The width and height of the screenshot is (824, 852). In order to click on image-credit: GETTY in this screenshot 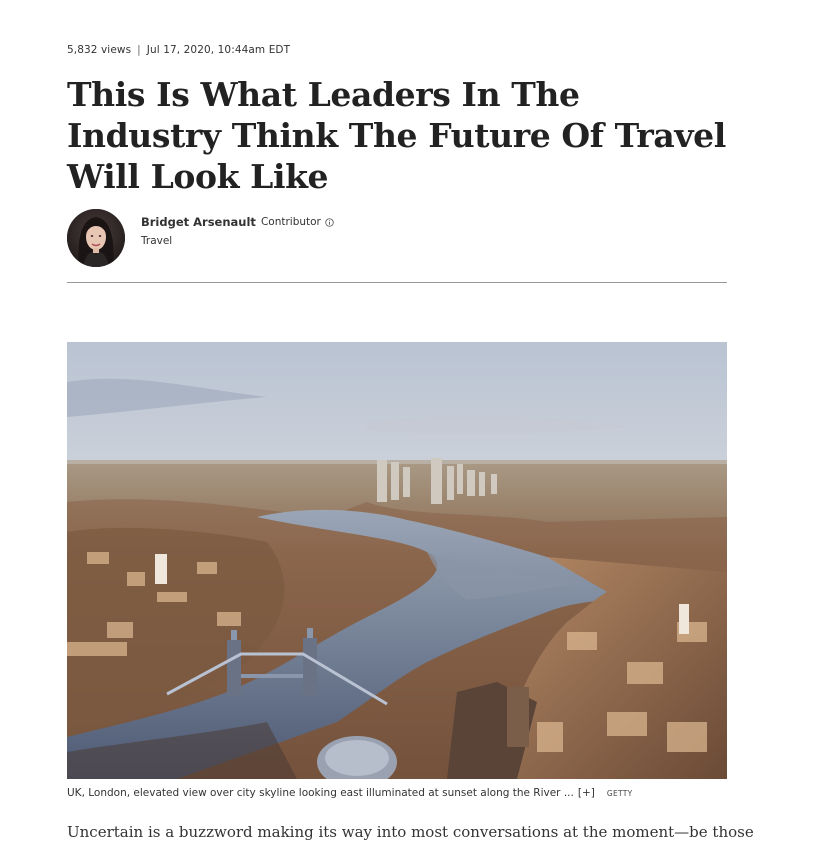, I will do `click(619, 793)`.